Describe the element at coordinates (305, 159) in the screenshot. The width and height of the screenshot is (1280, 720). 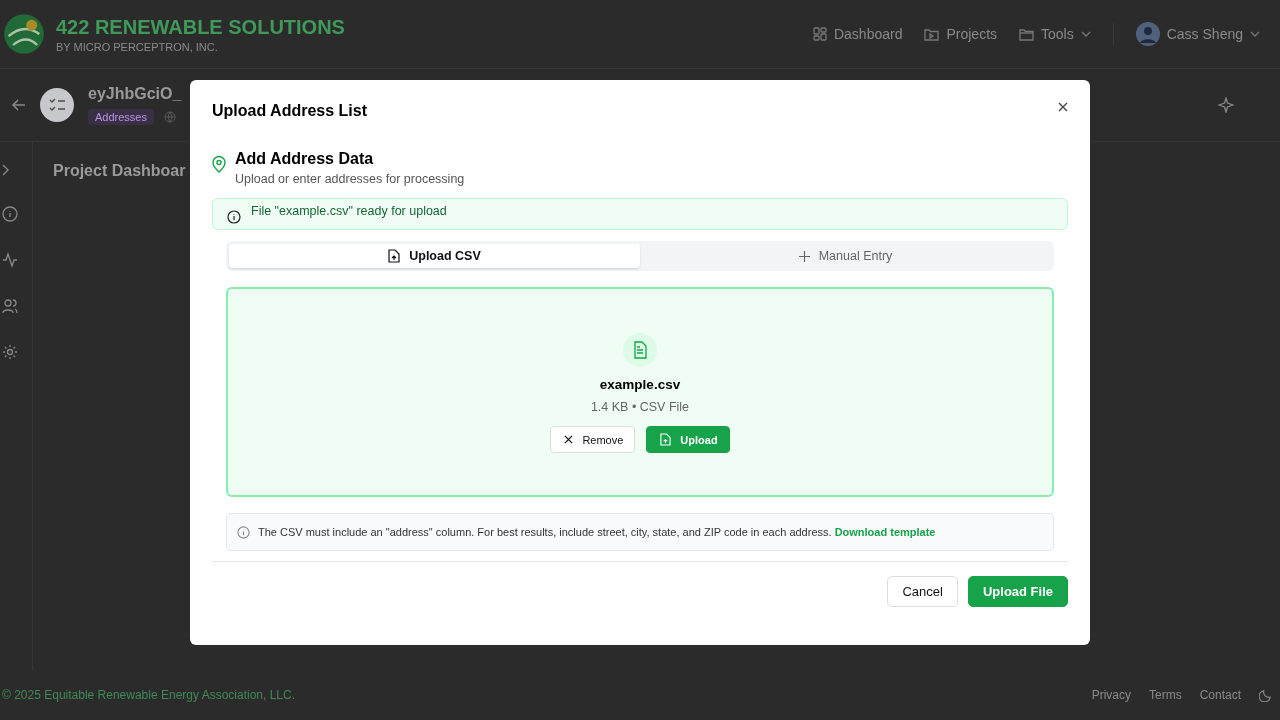
I see `section-title: Add Address Data` at that location.